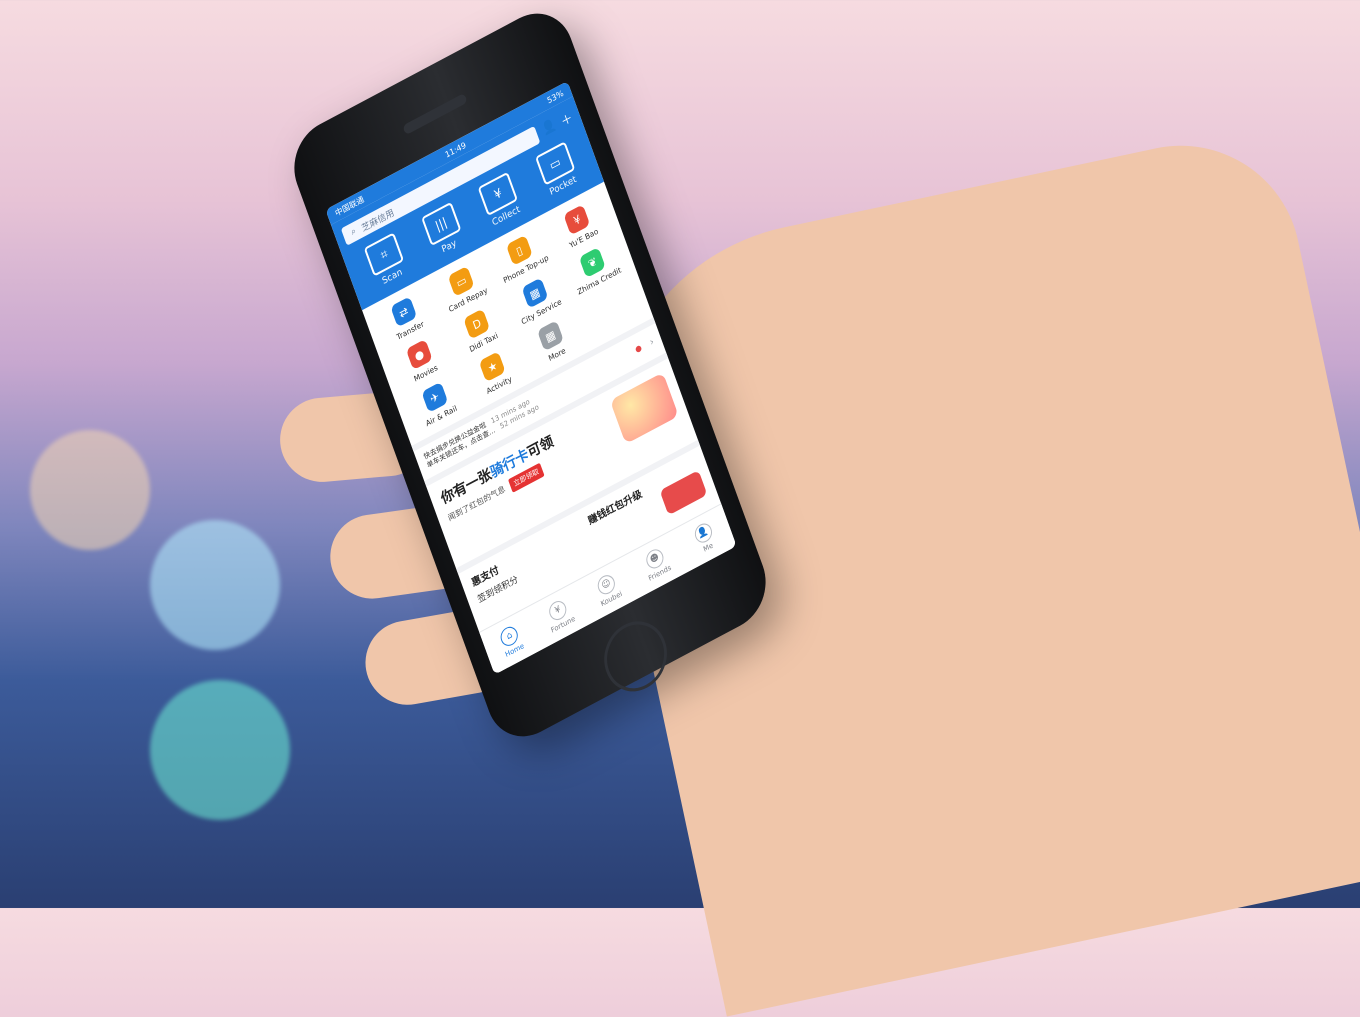  What do you see at coordinates (639, 349) in the screenshot?
I see `unread-dot` at bounding box center [639, 349].